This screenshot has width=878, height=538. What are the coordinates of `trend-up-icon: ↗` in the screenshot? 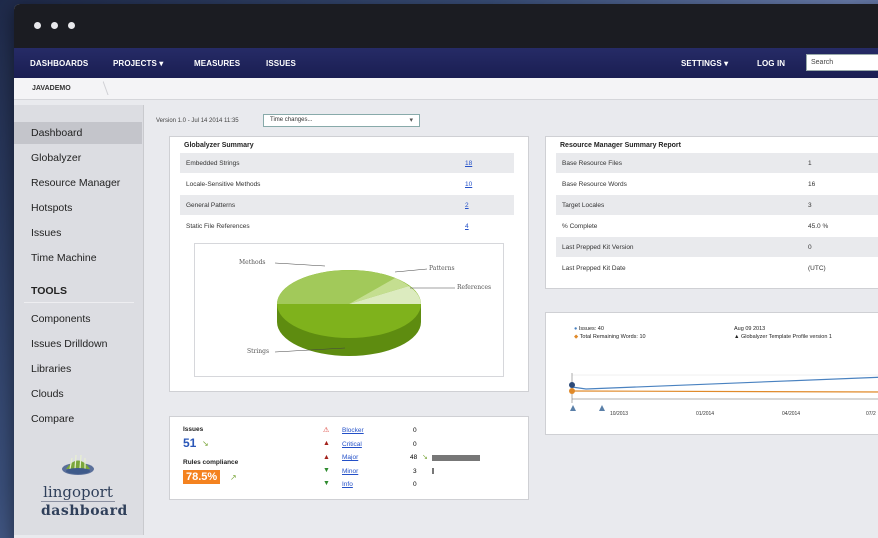 It's located at (233, 477).